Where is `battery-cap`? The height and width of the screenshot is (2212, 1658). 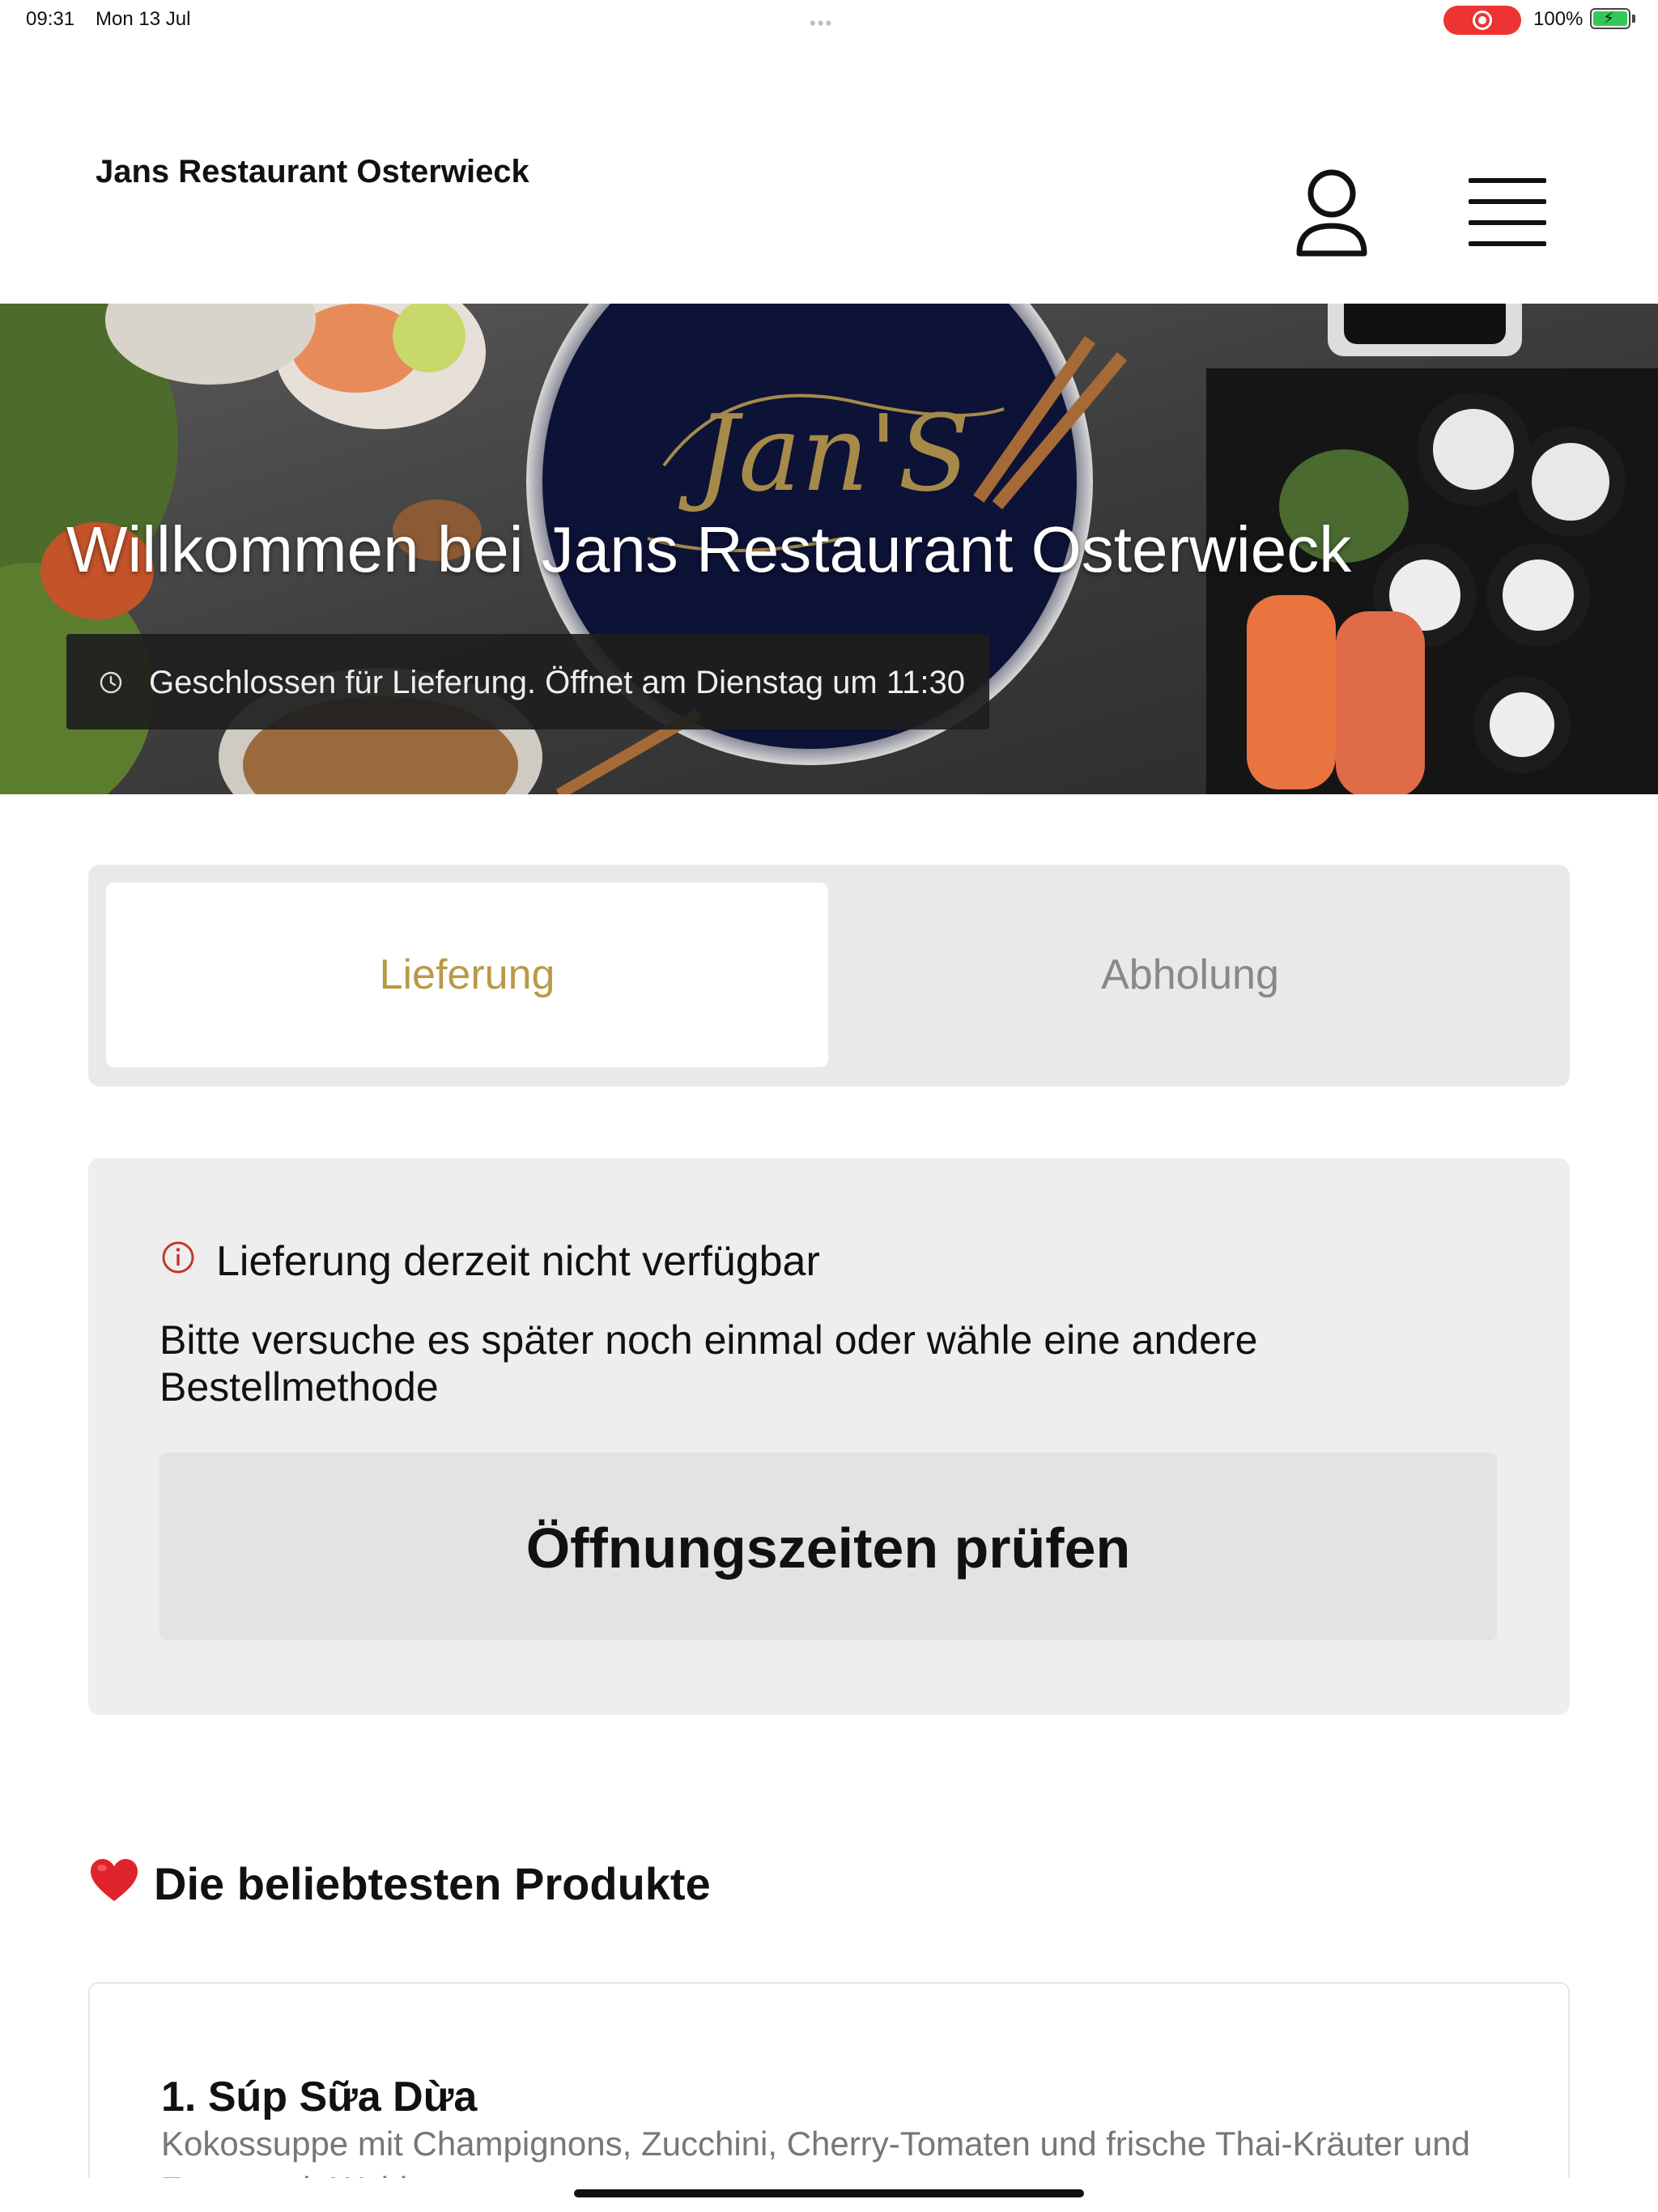 battery-cap is located at coordinates (1633, 19).